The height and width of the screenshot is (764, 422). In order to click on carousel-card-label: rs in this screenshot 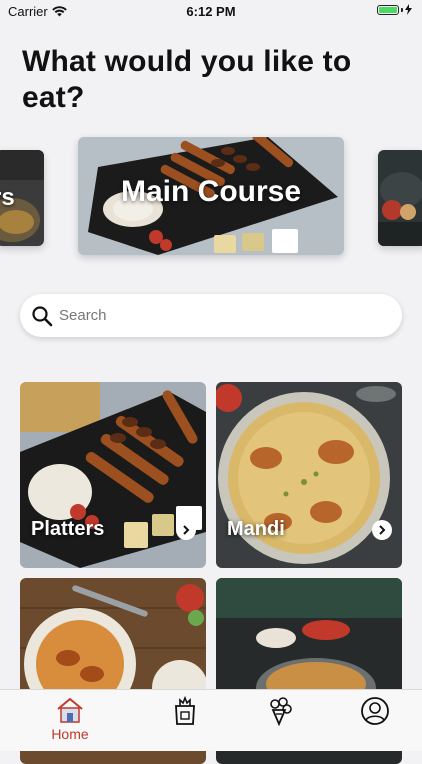, I will do `click(7, 197)`.